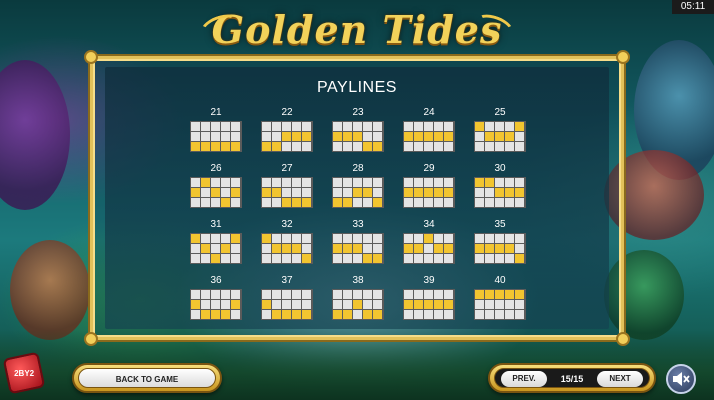  What do you see at coordinates (357, 29) in the screenshot?
I see `game-logo: Golden Tides` at bounding box center [357, 29].